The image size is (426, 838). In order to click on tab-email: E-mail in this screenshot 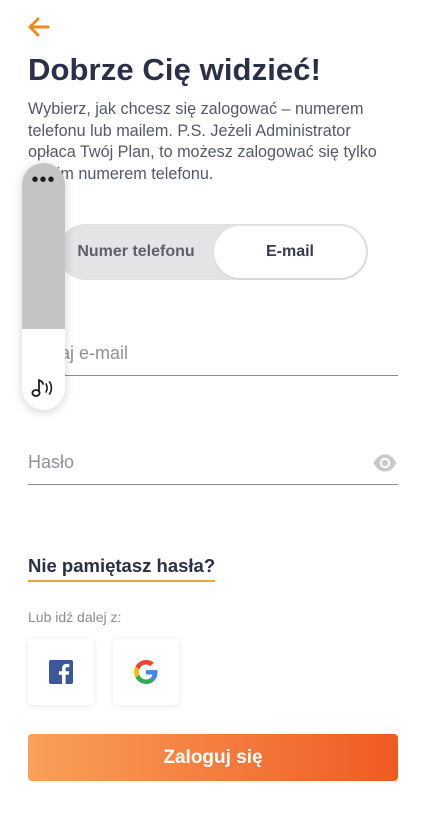, I will do `click(290, 252)`.